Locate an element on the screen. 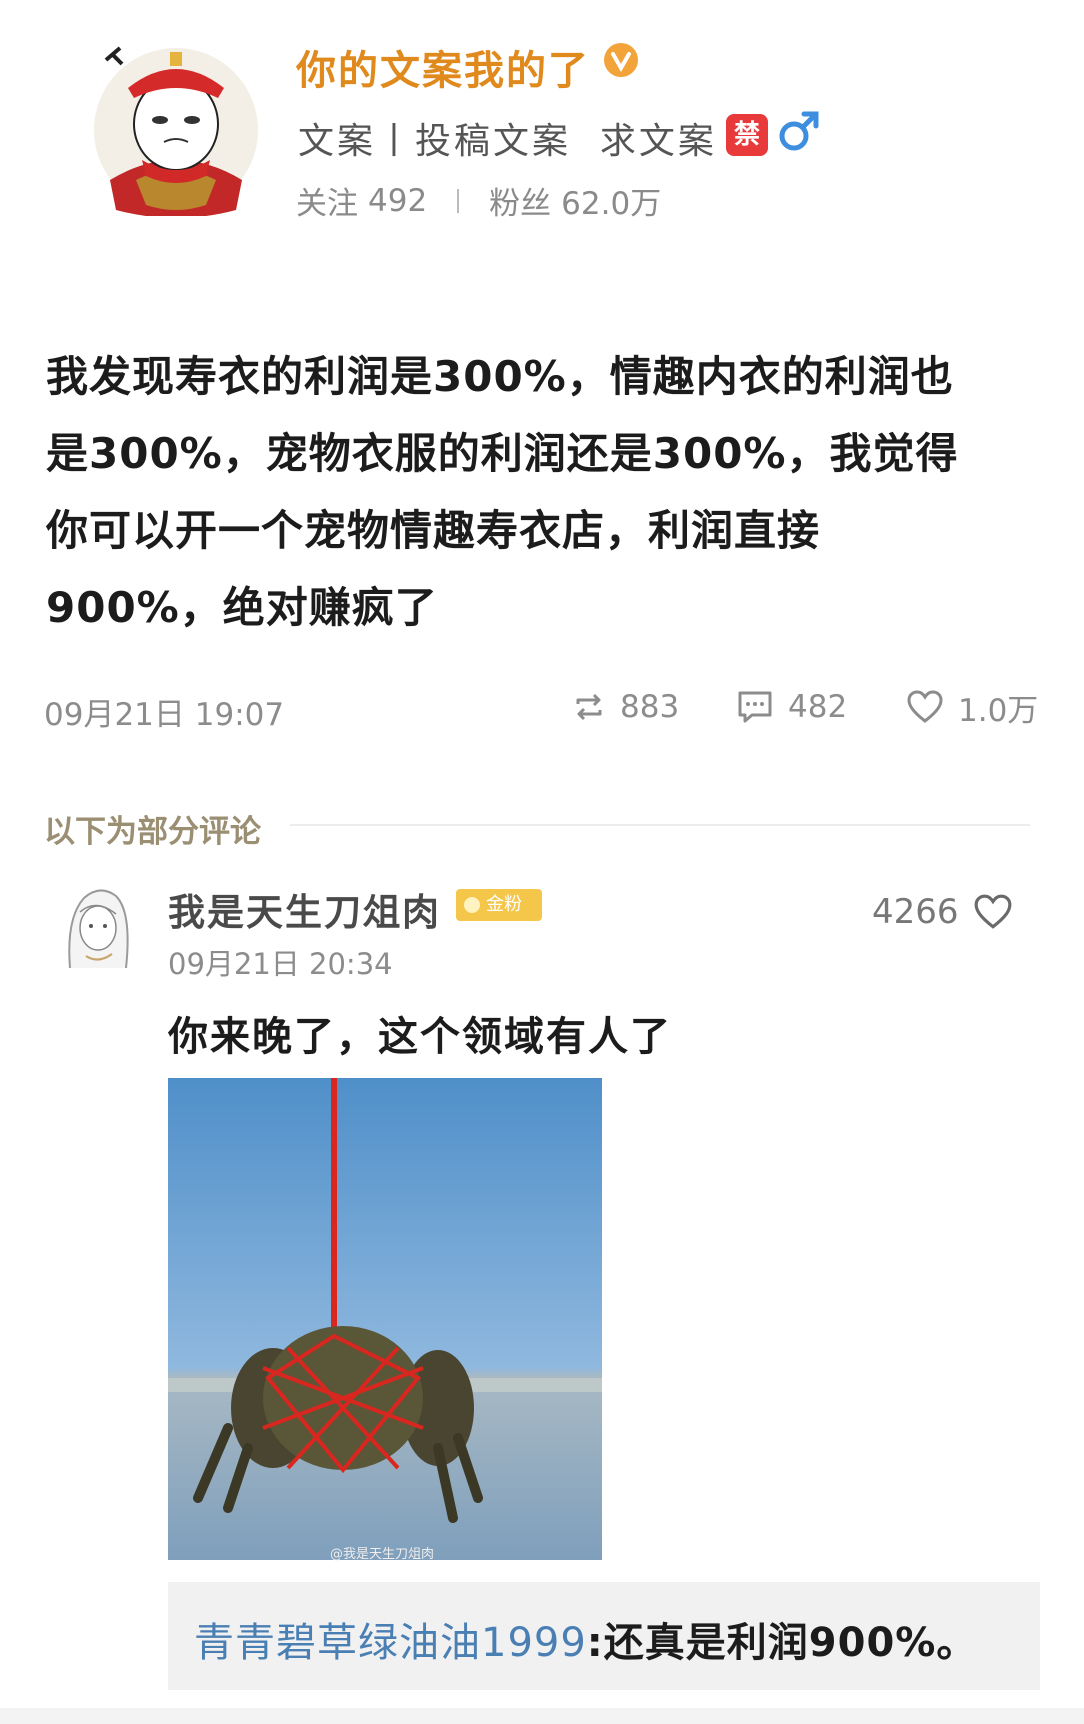  reply-text: :还真是利润900%。 is located at coordinates (782, 1643).